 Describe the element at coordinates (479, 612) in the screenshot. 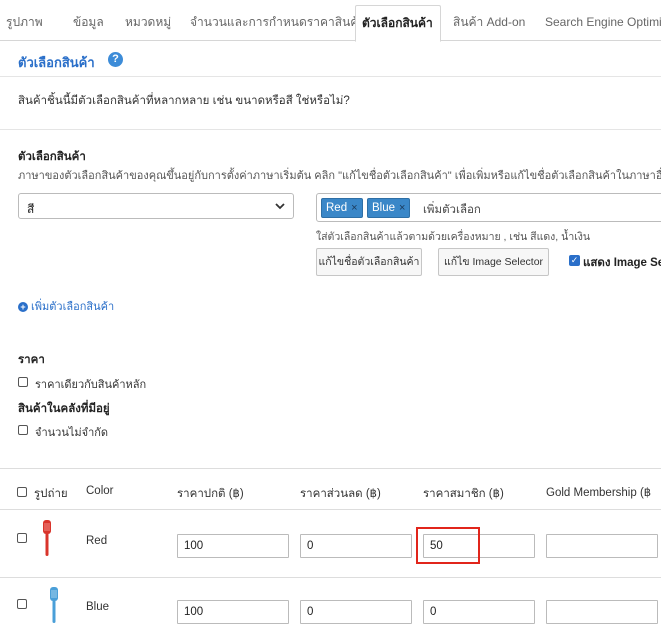

I see `member-price-input: 0` at that location.